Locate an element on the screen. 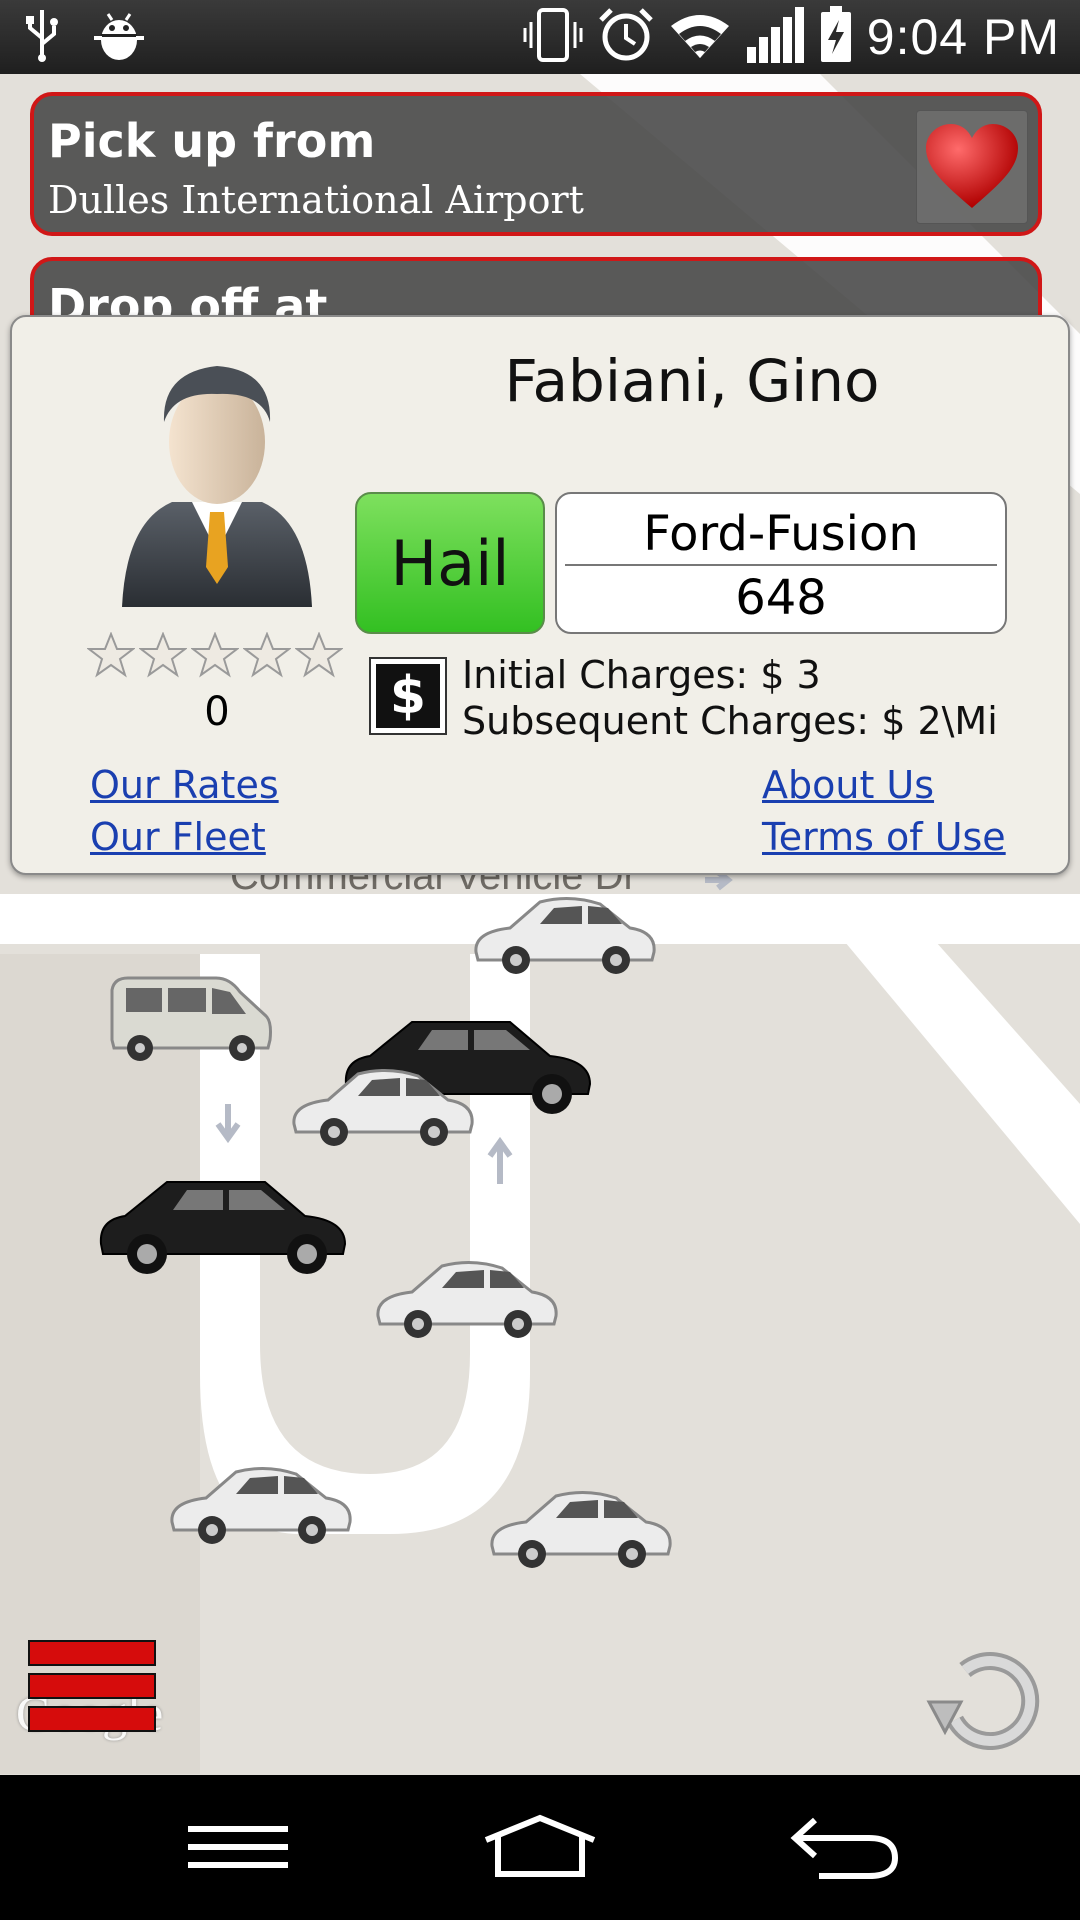  our-rates-link: Our Rates is located at coordinates (184, 785).